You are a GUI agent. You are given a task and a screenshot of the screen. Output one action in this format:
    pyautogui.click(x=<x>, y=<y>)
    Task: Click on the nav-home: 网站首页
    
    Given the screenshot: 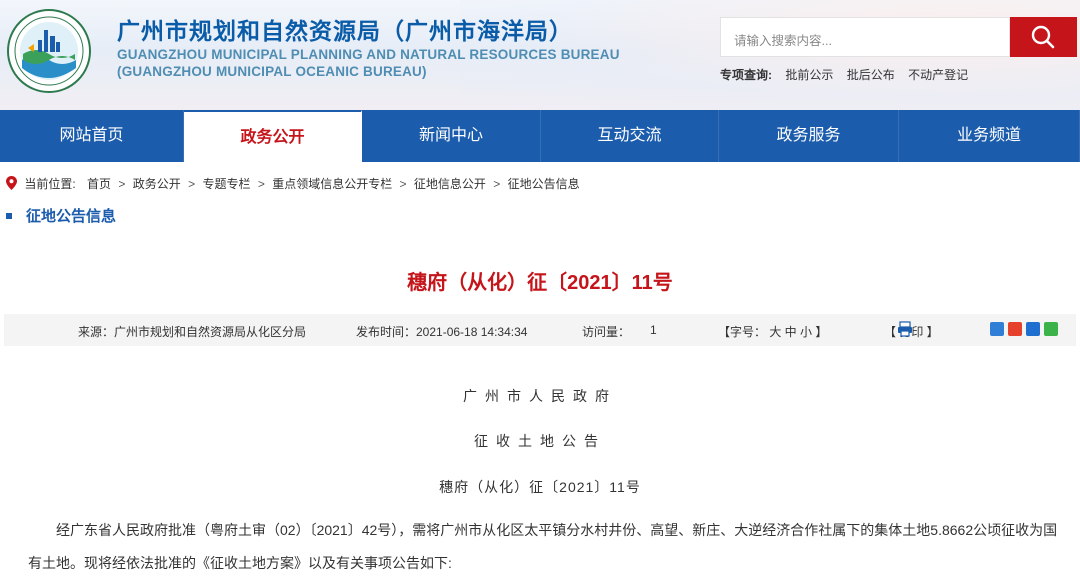 What is the action you would take?
    pyautogui.click(x=92, y=136)
    